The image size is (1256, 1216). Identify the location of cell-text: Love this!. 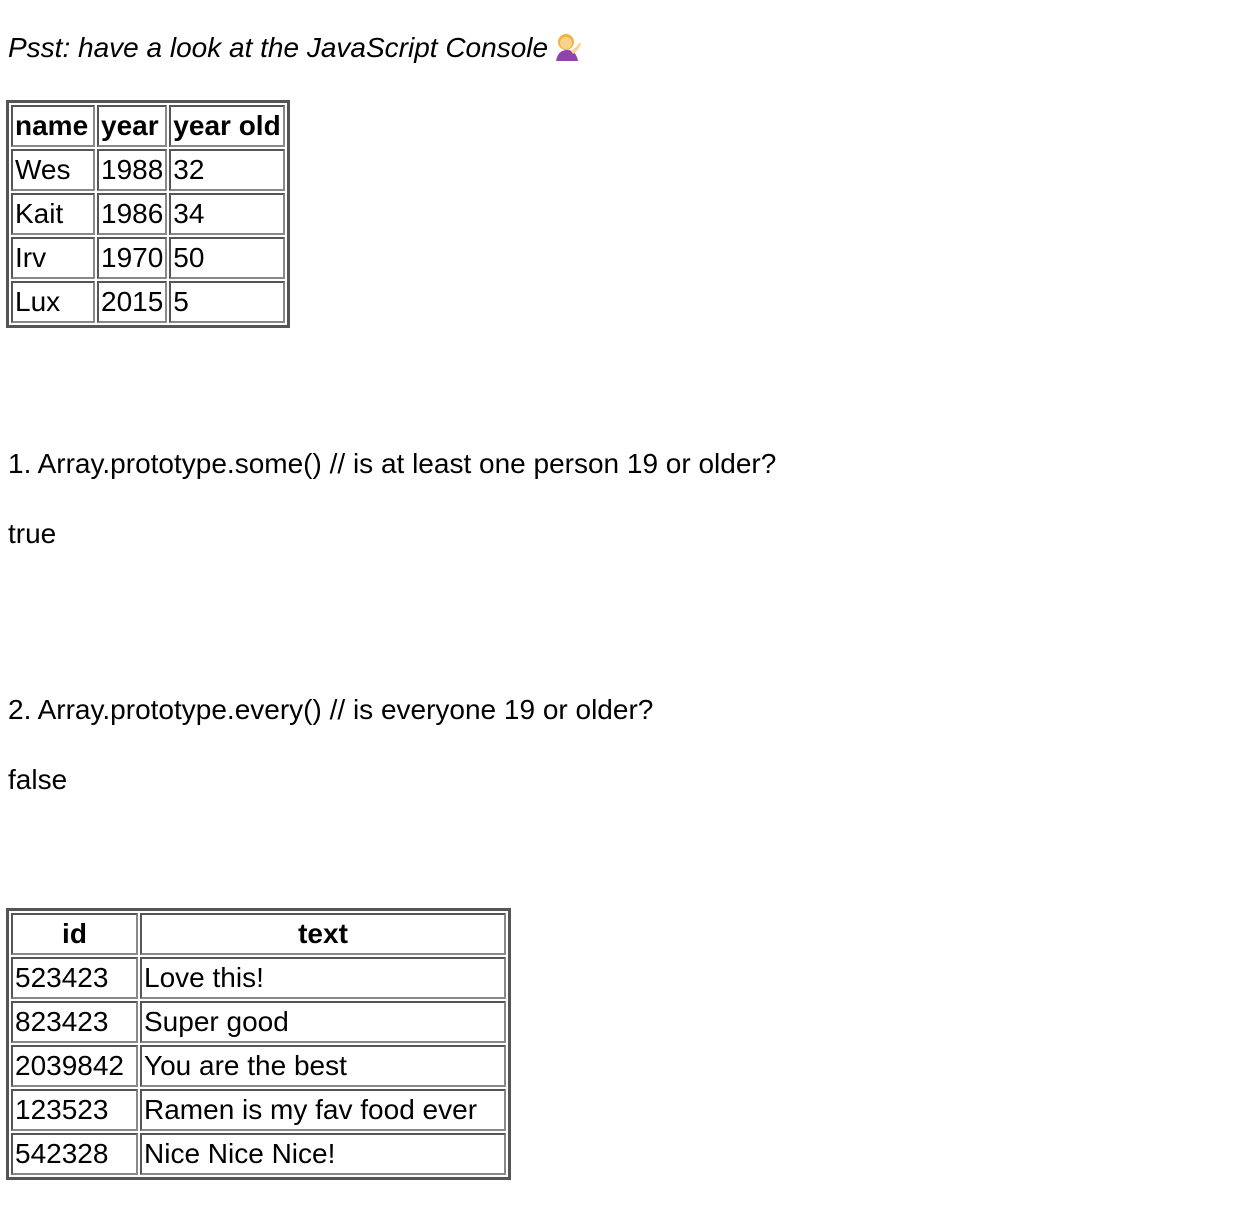
(323, 978).